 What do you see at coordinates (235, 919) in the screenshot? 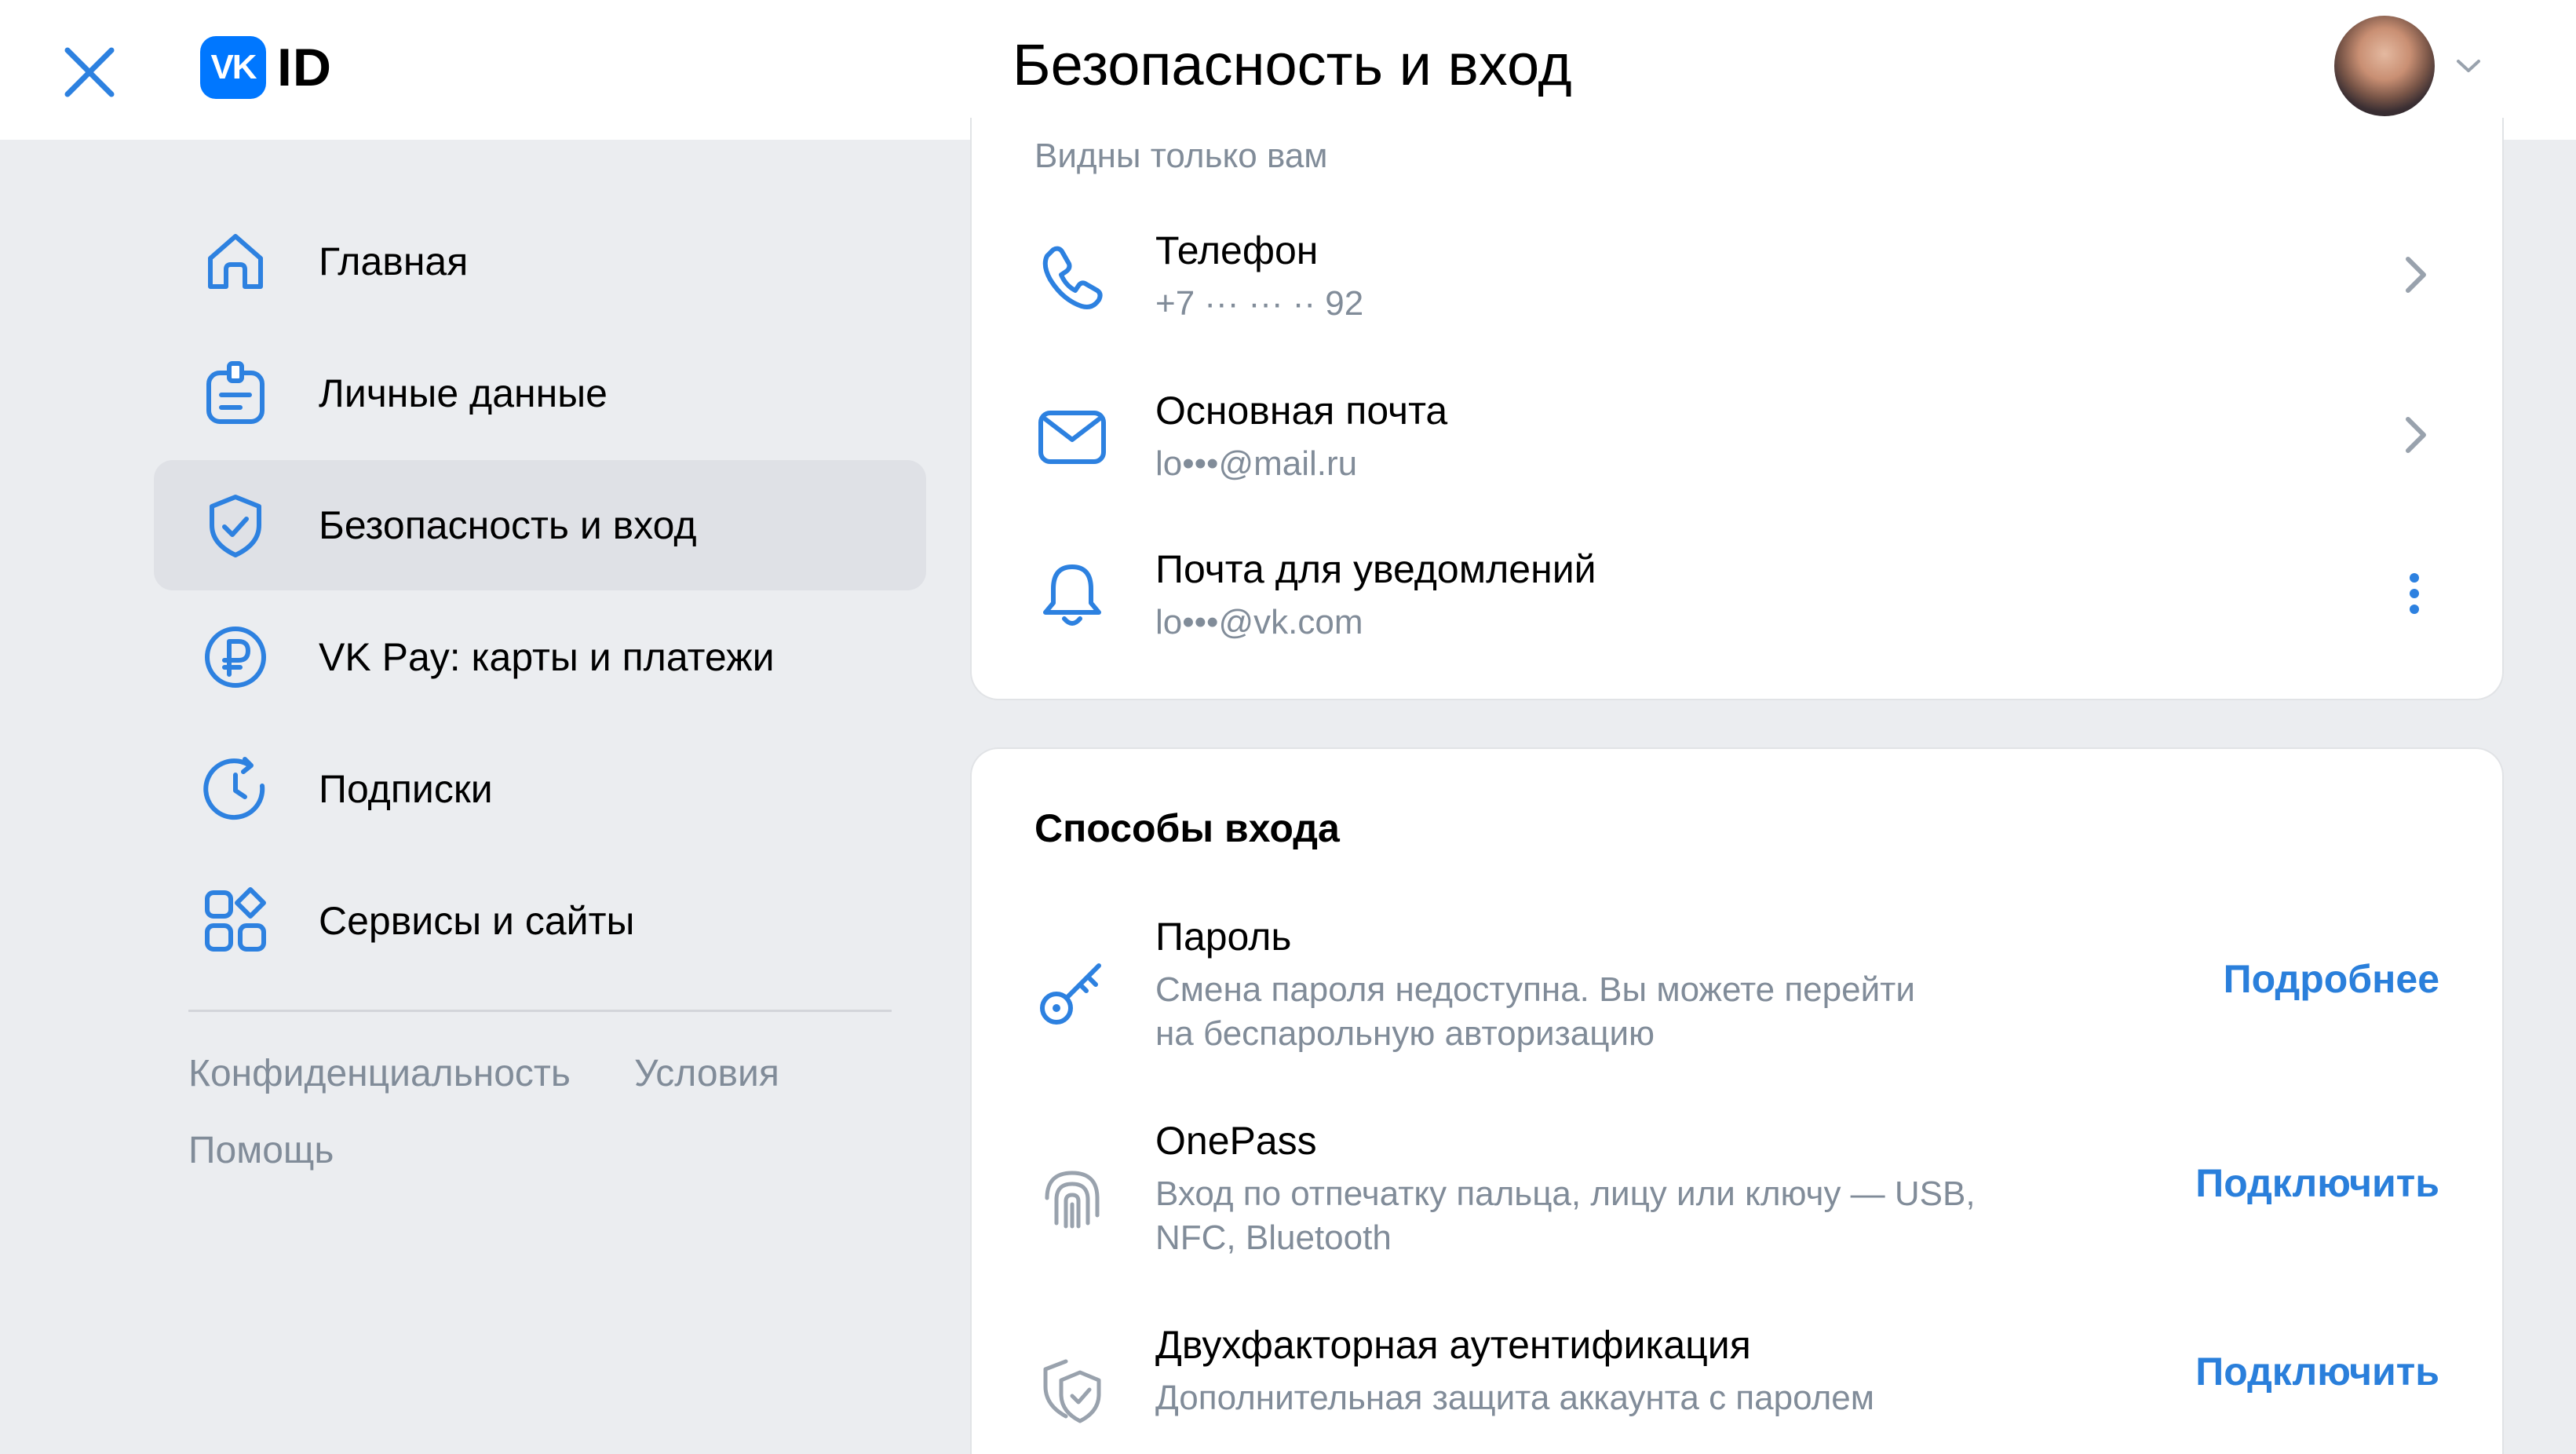
I see `apps-grid-icon` at bounding box center [235, 919].